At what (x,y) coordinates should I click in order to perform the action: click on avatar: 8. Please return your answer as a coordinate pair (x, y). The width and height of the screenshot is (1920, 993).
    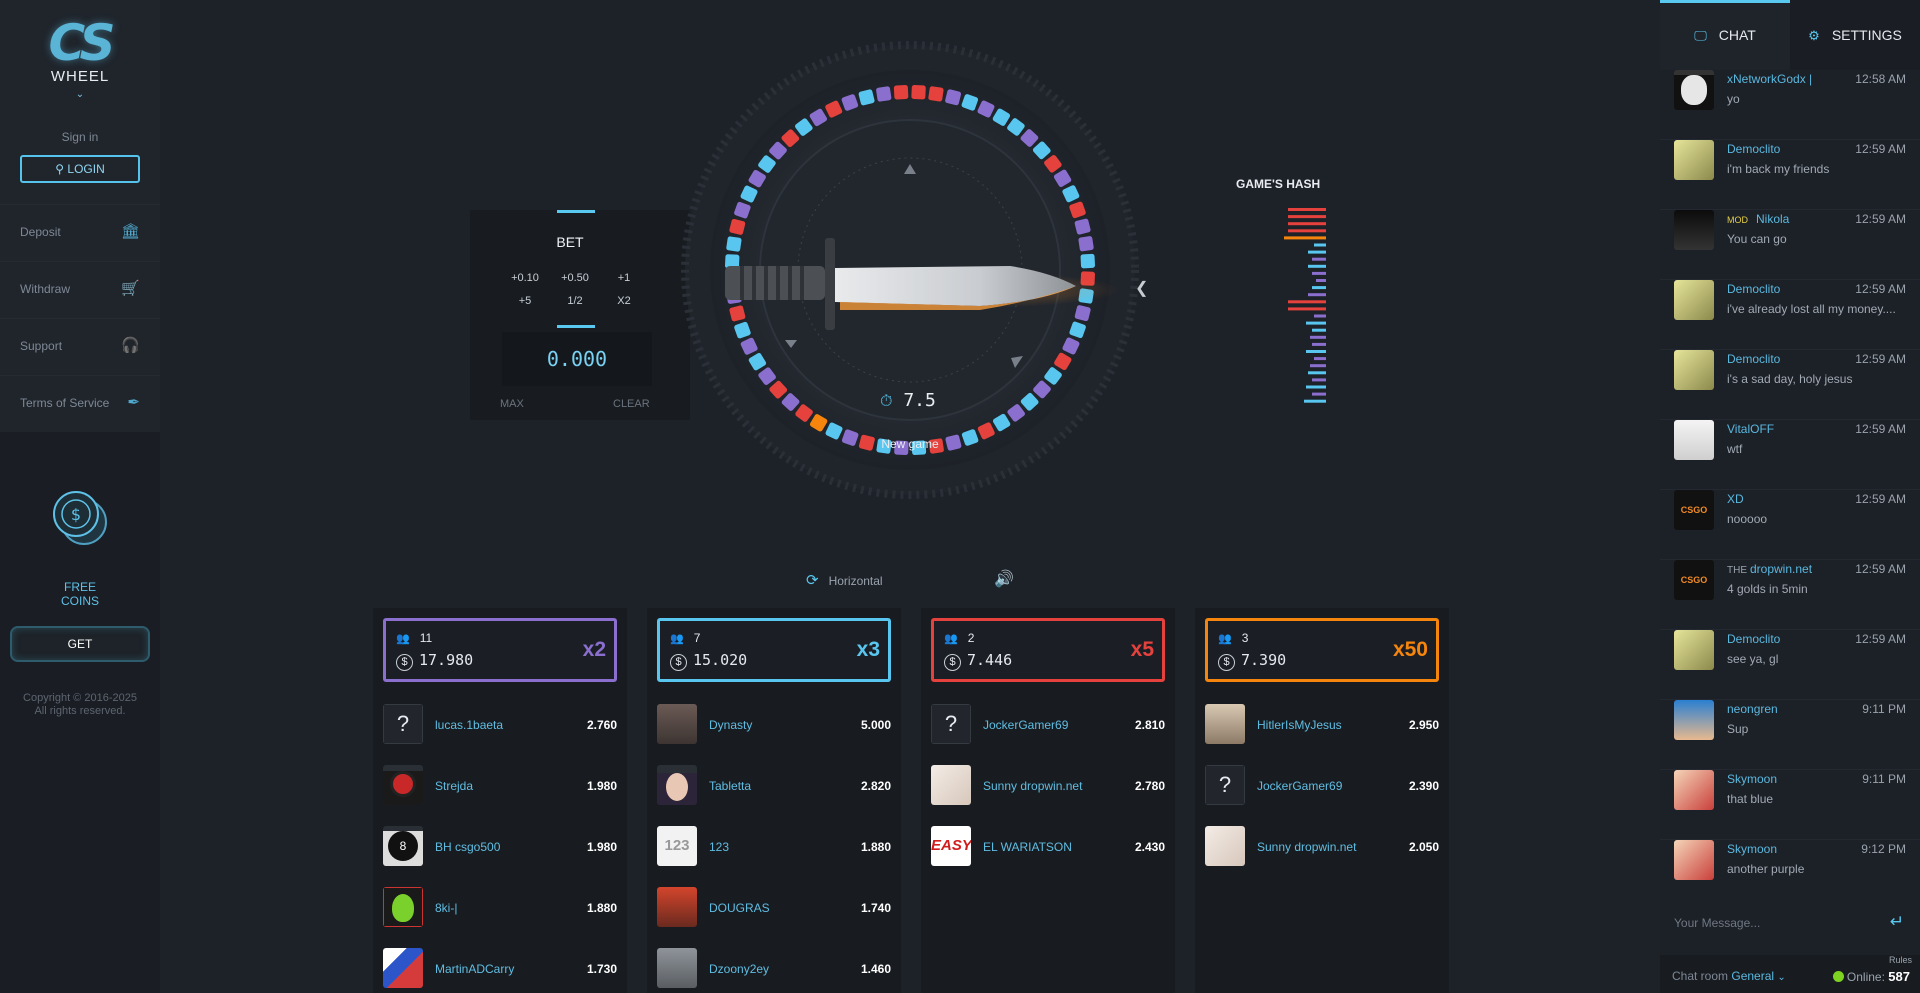
    Looking at the image, I should click on (403, 846).